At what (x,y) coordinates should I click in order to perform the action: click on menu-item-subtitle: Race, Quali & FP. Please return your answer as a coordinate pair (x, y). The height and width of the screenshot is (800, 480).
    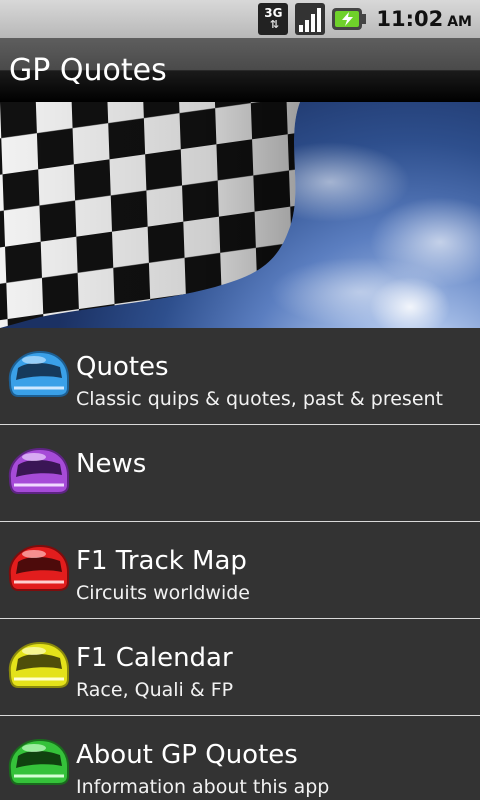
    Looking at the image, I should click on (155, 690).